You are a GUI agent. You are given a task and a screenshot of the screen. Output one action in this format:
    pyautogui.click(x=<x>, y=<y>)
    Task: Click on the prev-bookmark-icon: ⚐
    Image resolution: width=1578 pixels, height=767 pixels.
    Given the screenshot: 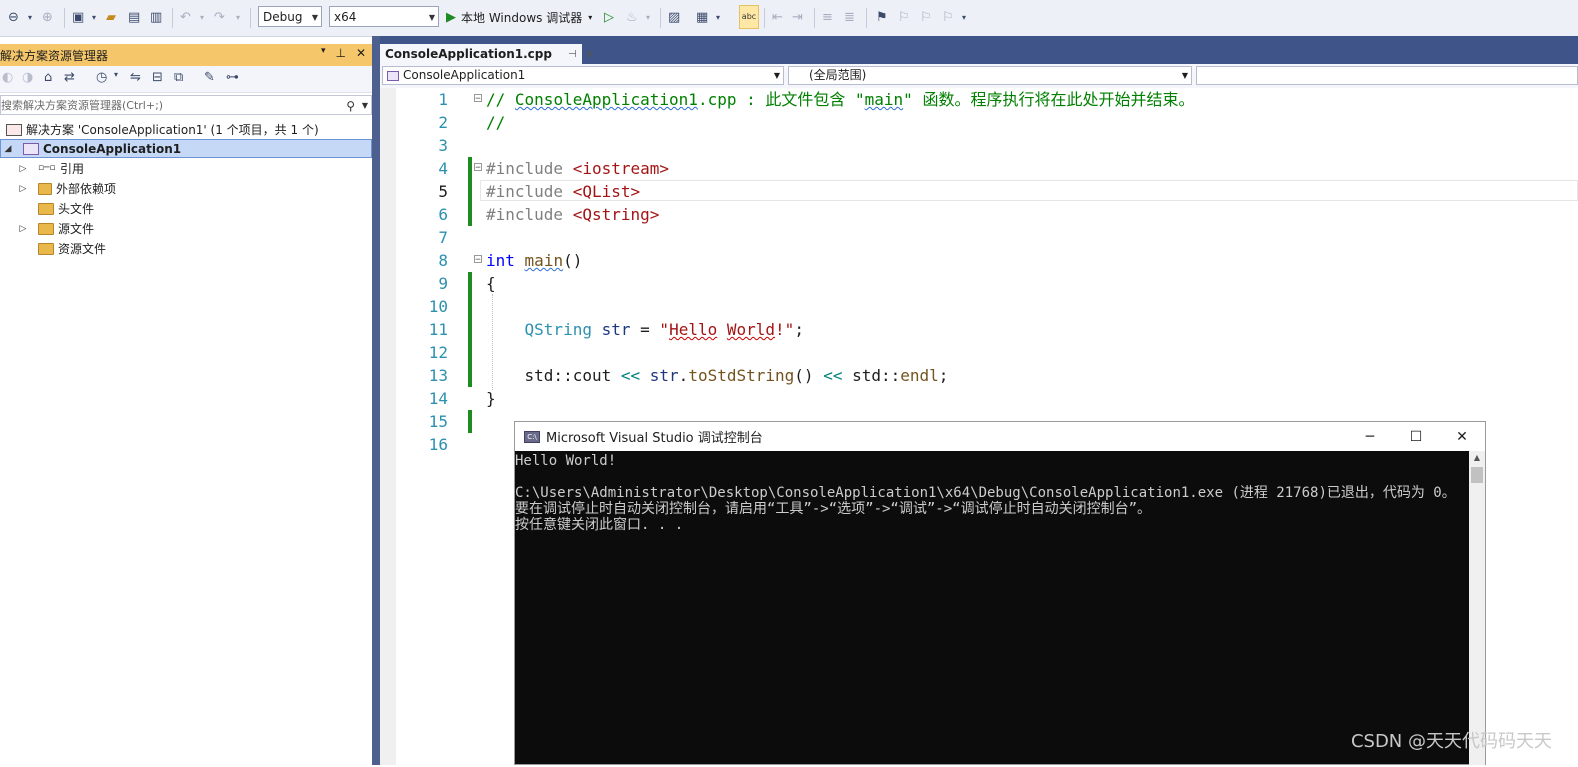 What is the action you would take?
    pyautogui.click(x=904, y=17)
    